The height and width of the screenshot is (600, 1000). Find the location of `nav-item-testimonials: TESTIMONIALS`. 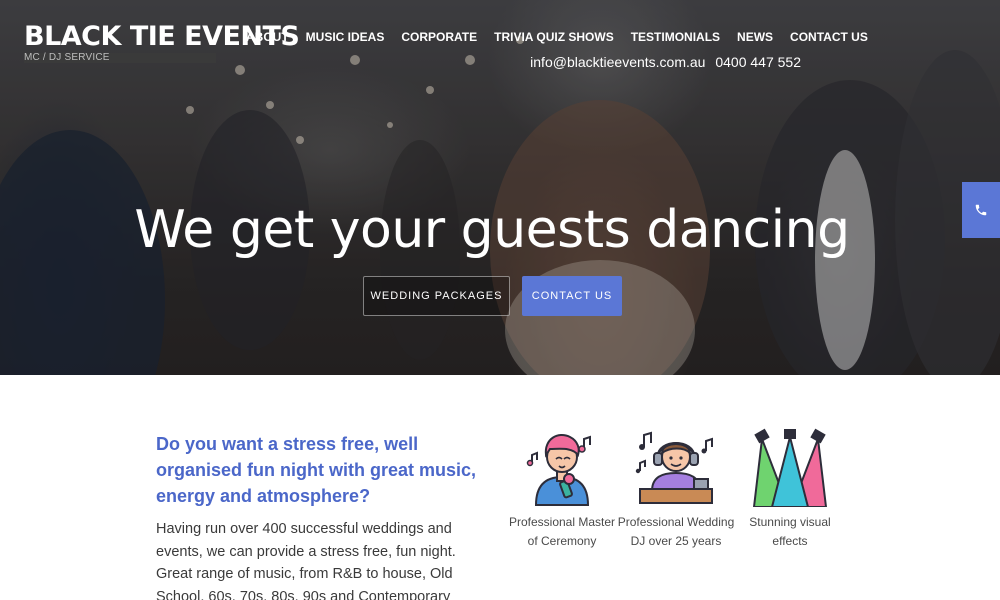

nav-item-testimonials: TESTIMONIALS is located at coordinates (675, 37).